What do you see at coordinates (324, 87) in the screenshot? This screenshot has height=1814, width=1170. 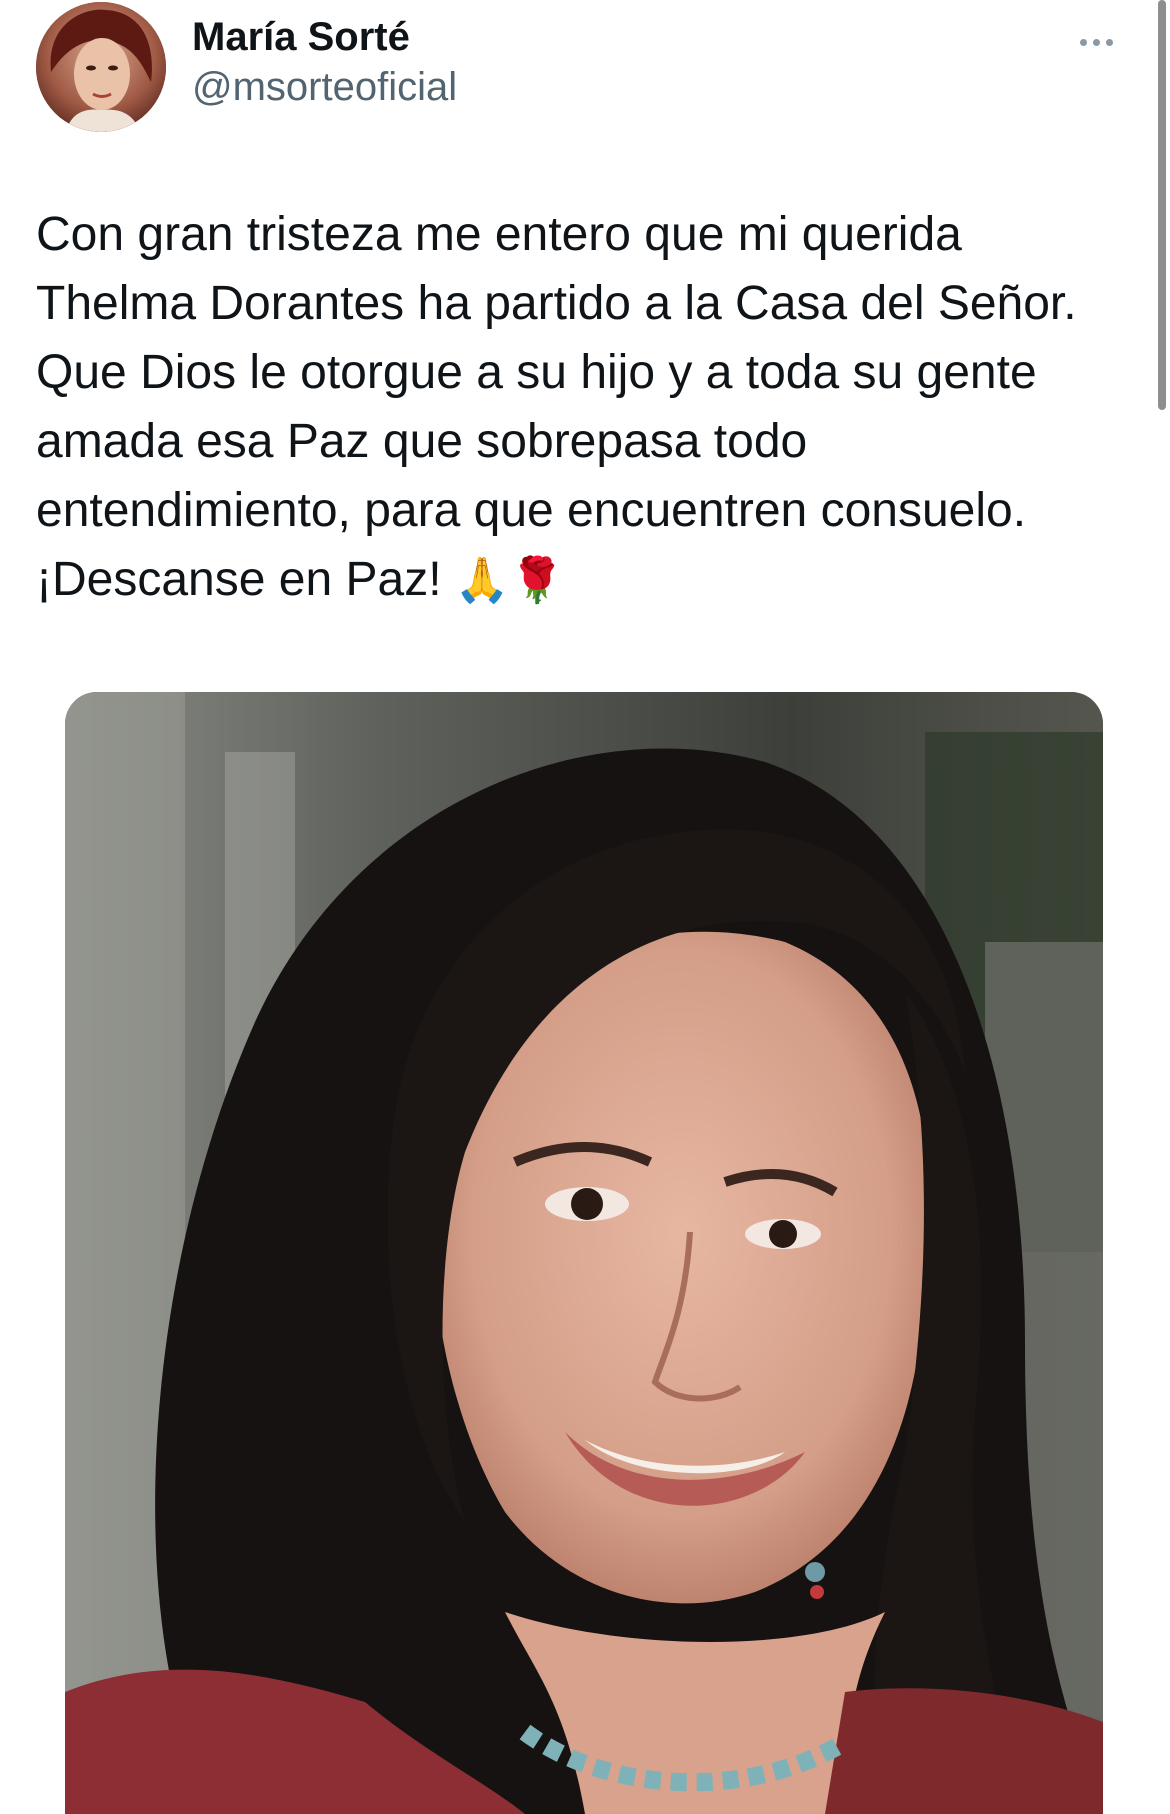 I see `user-handle: @msorteoficial` at bounding box center [324, 87].